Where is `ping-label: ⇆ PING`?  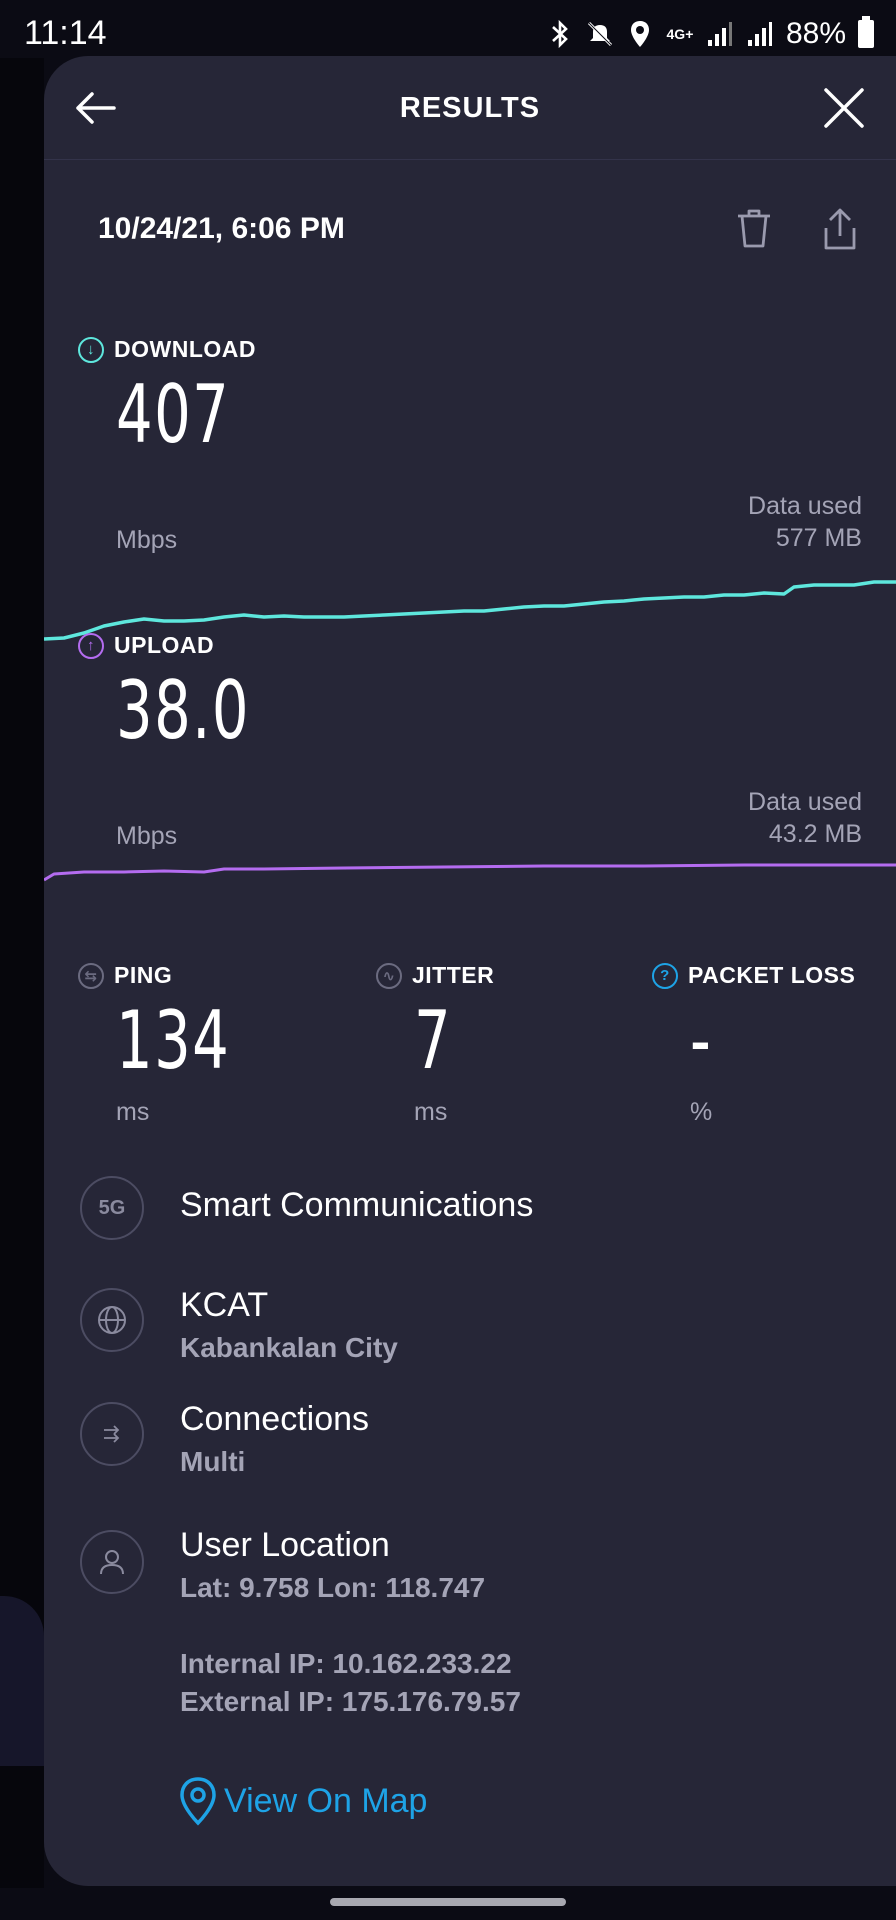
ping-label: ⇆ PING is located at coordinates (125, 975).